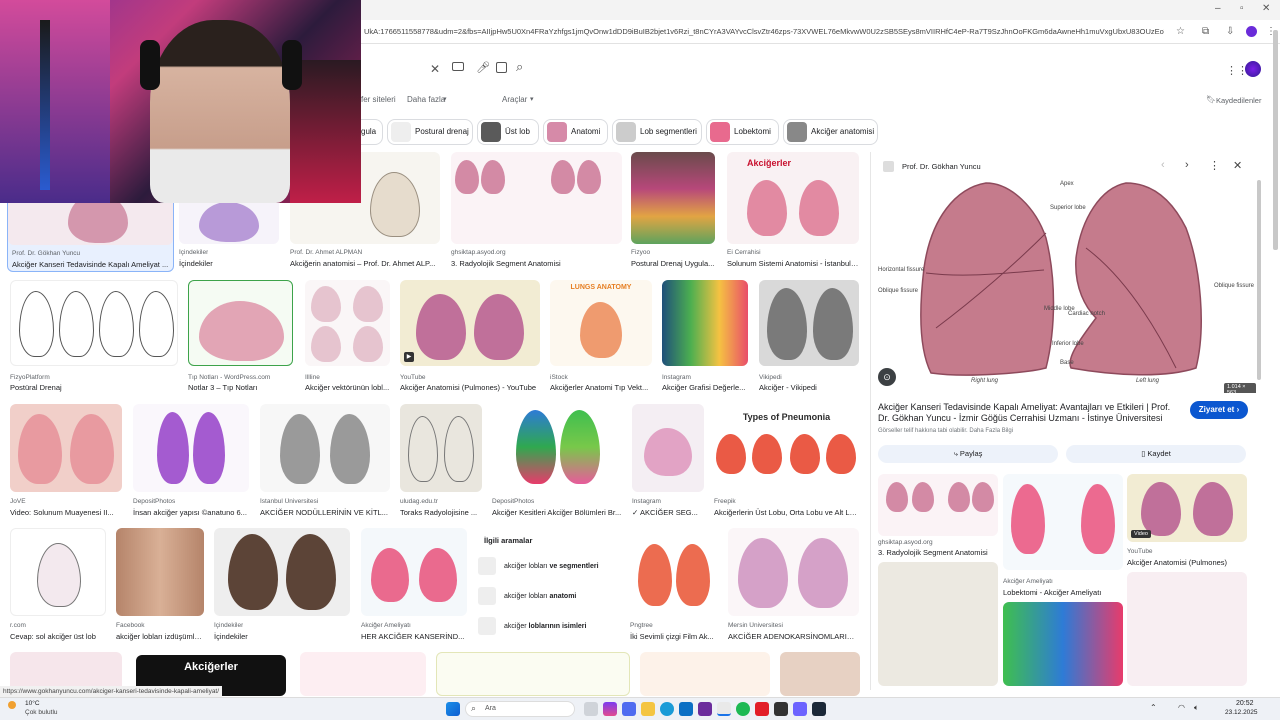 The height and width of the screenshot is (720, 1280). I want to click on download-icon: ⇩, so click(1230, 32).